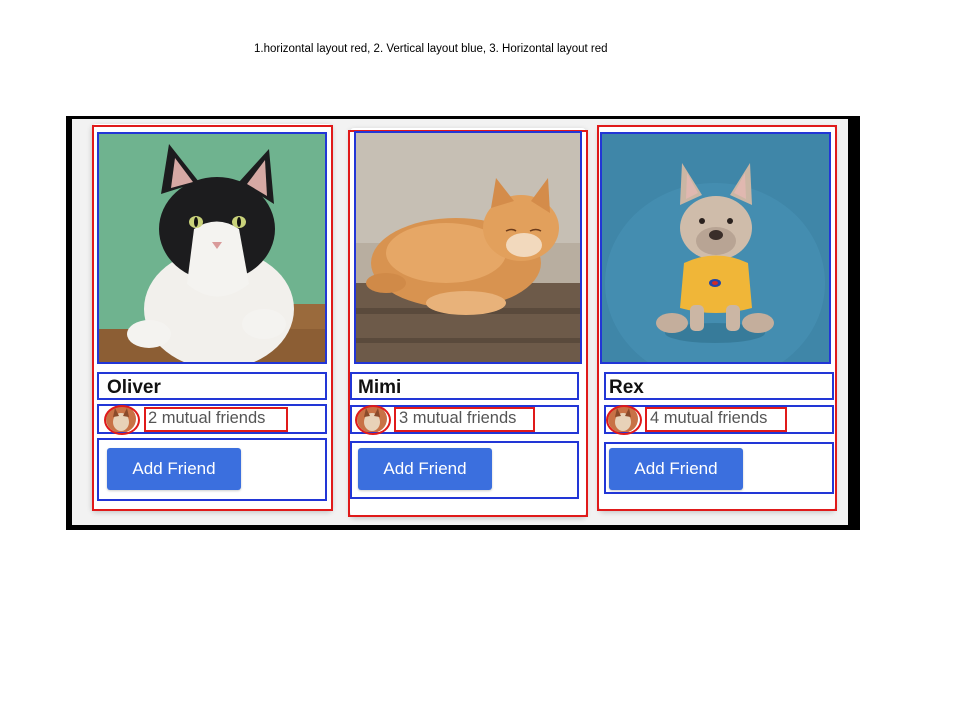 This screenshot has height=720, width=960. Describe the element at coordinates (212, 248) in the screenshot. I see `black-white-cat-photo` at that location.